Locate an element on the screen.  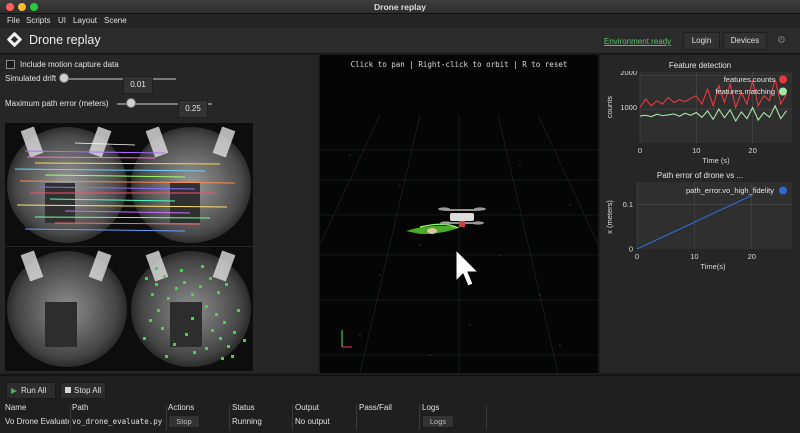
legend-path-error-vo-high-fidelity: path_error.vo_high_fidelity is located at coordinates (730, 190).